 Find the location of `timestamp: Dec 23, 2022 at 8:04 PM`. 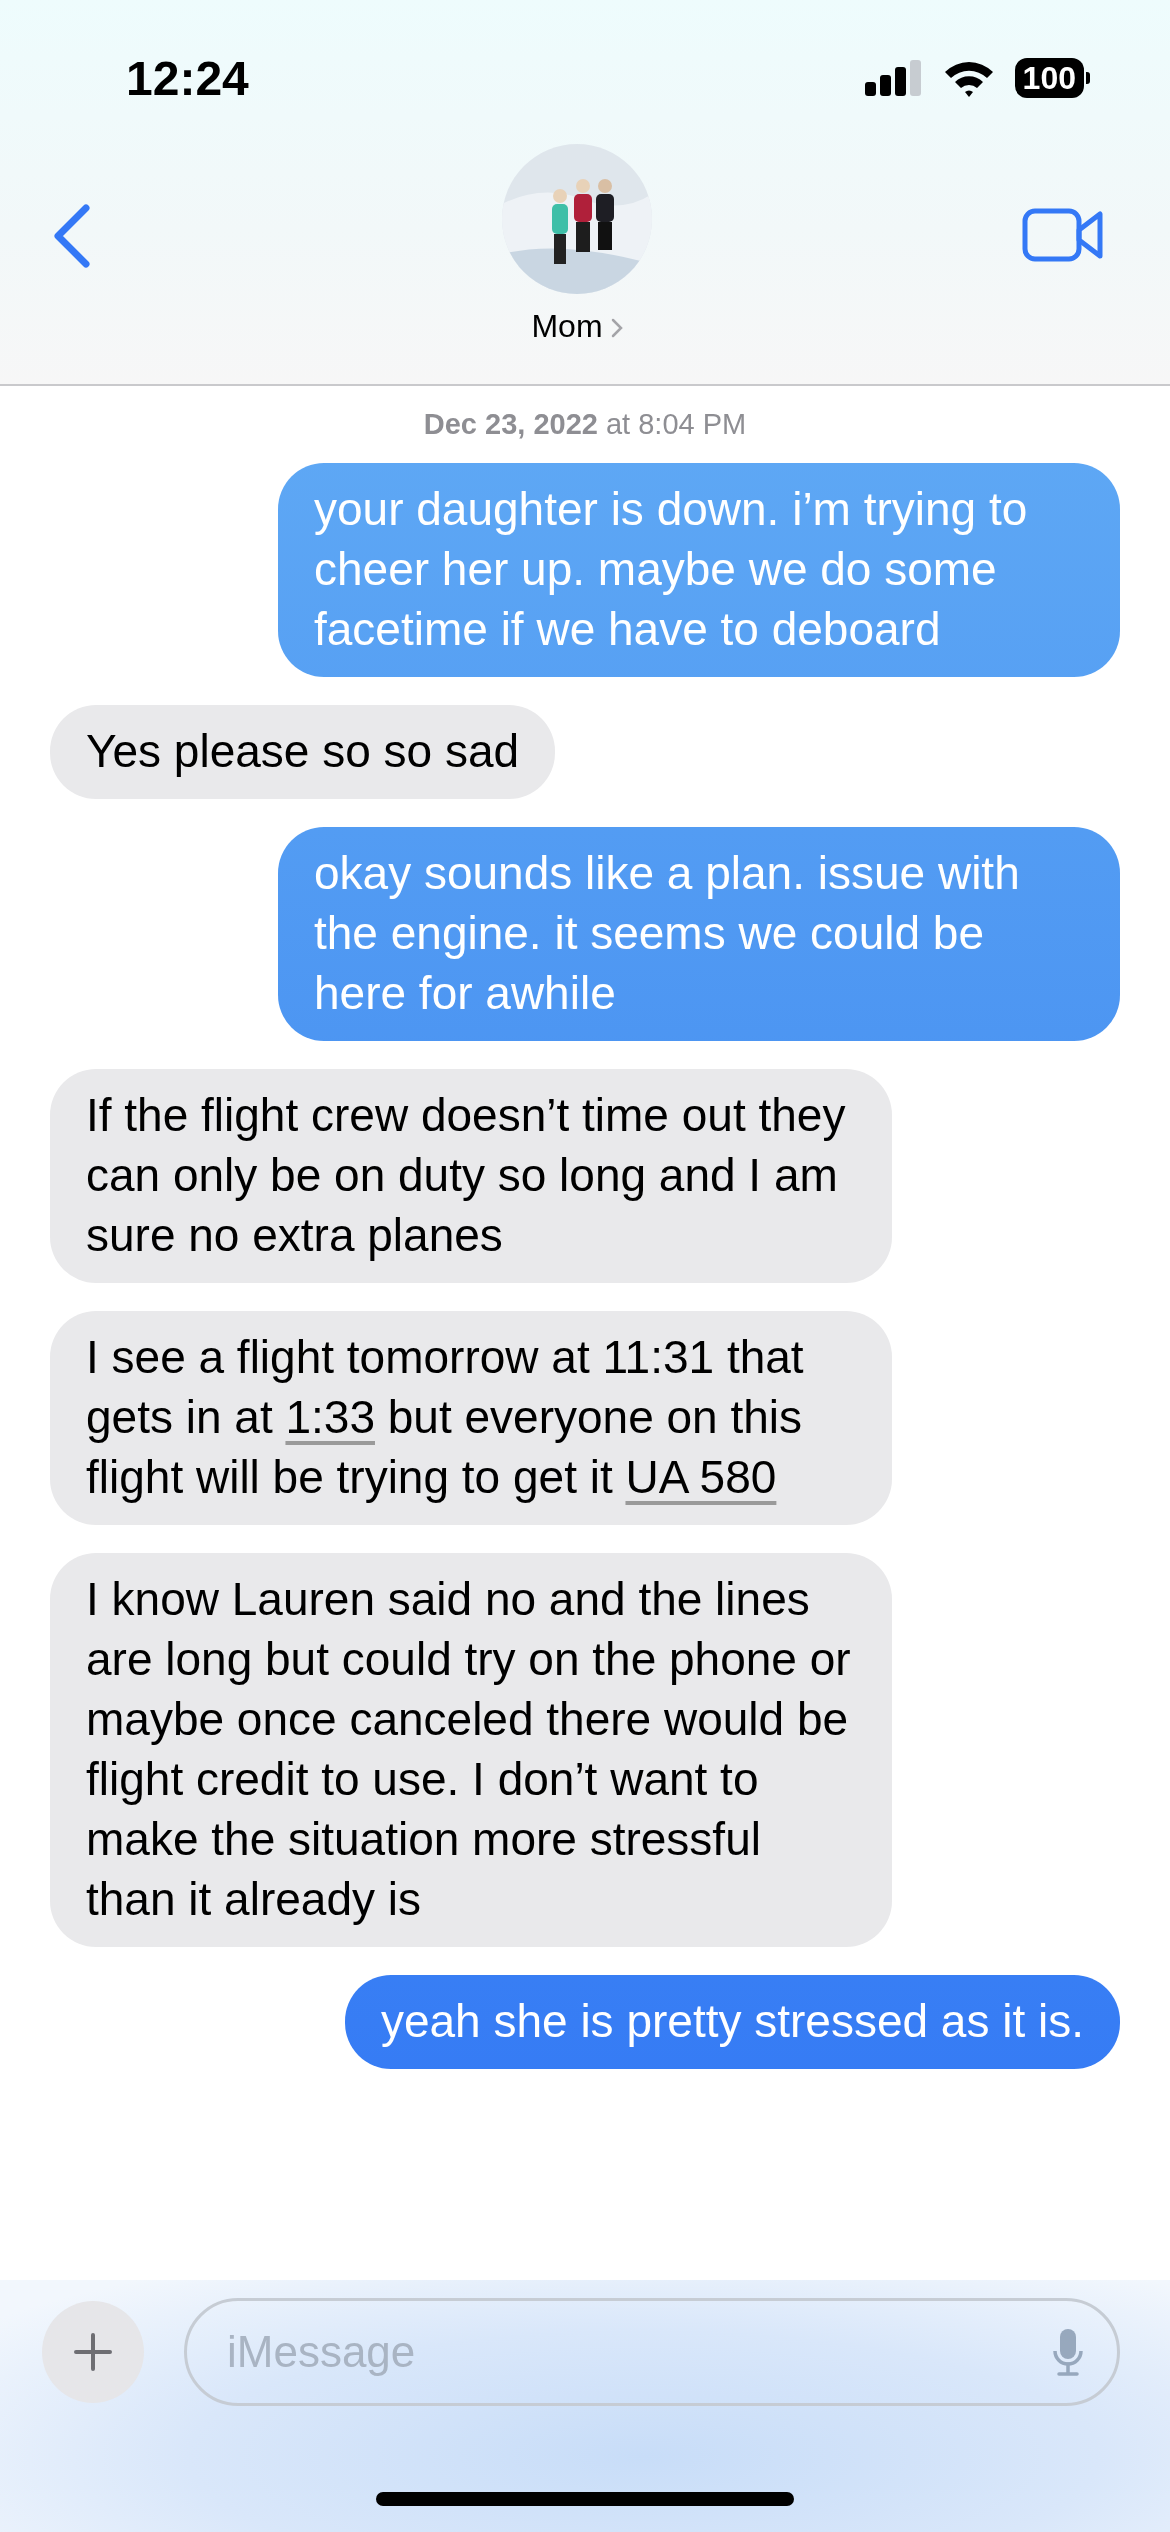

timestamp: Dec 23, 2022 at 8:04 PM is located at coordinates (585, 424).